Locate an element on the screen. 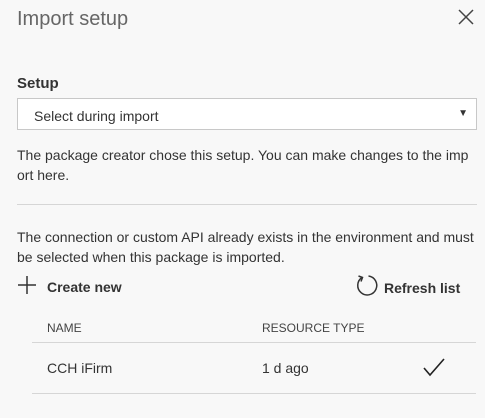  divider is located at coordinates (247, 204).